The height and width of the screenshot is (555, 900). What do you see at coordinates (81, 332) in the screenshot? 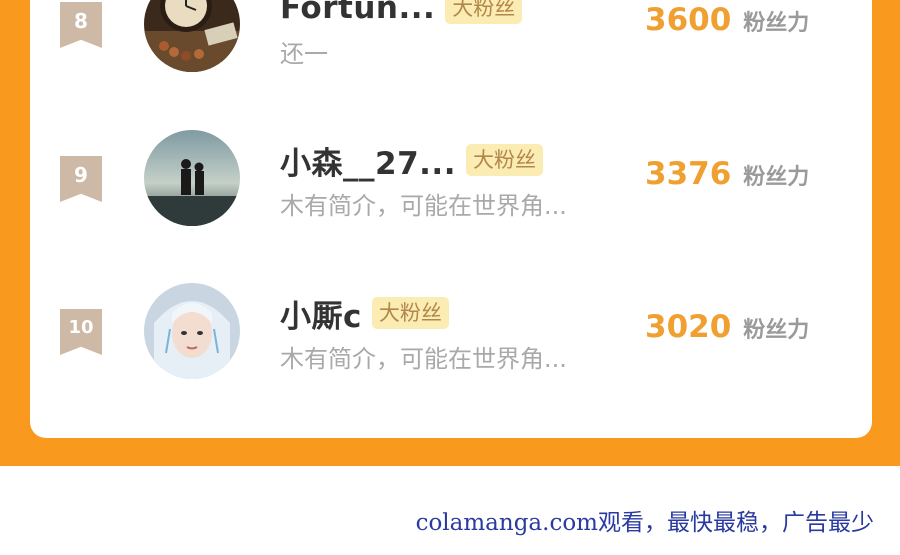
I see `rank-ribbon: 10` at bounding box center [81, 332].